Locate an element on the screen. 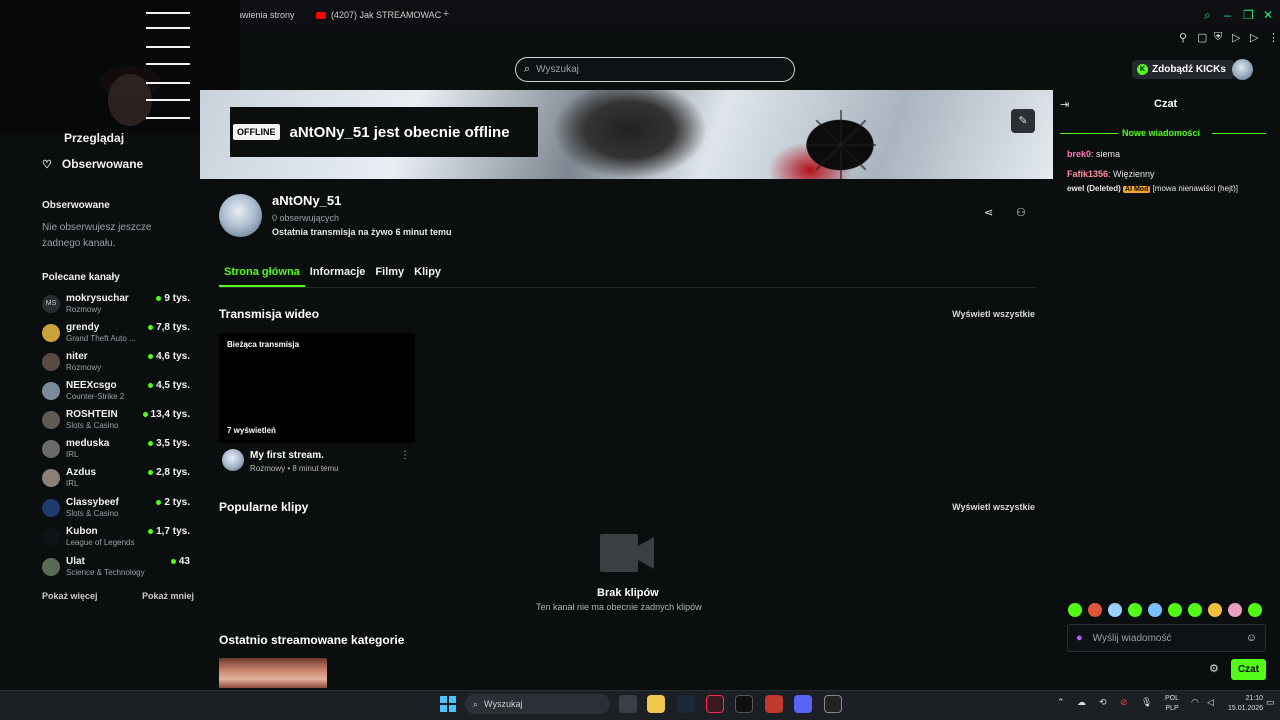 Image resolution: width=1280 pixels, height=720 pixels. player-icon: ▷ is located at coordinates (1254, 37).